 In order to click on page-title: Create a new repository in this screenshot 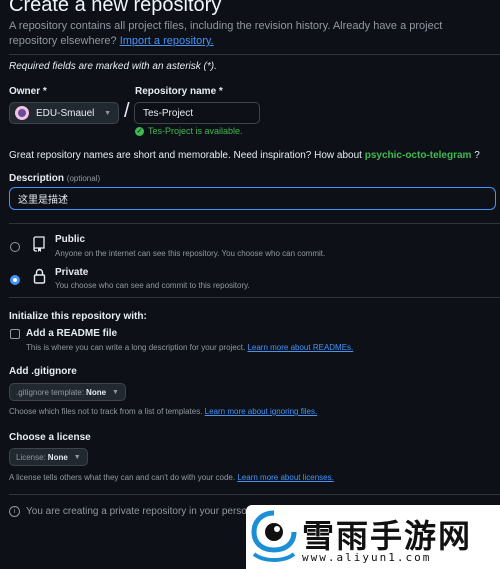, I will do `click(115, 8)`.